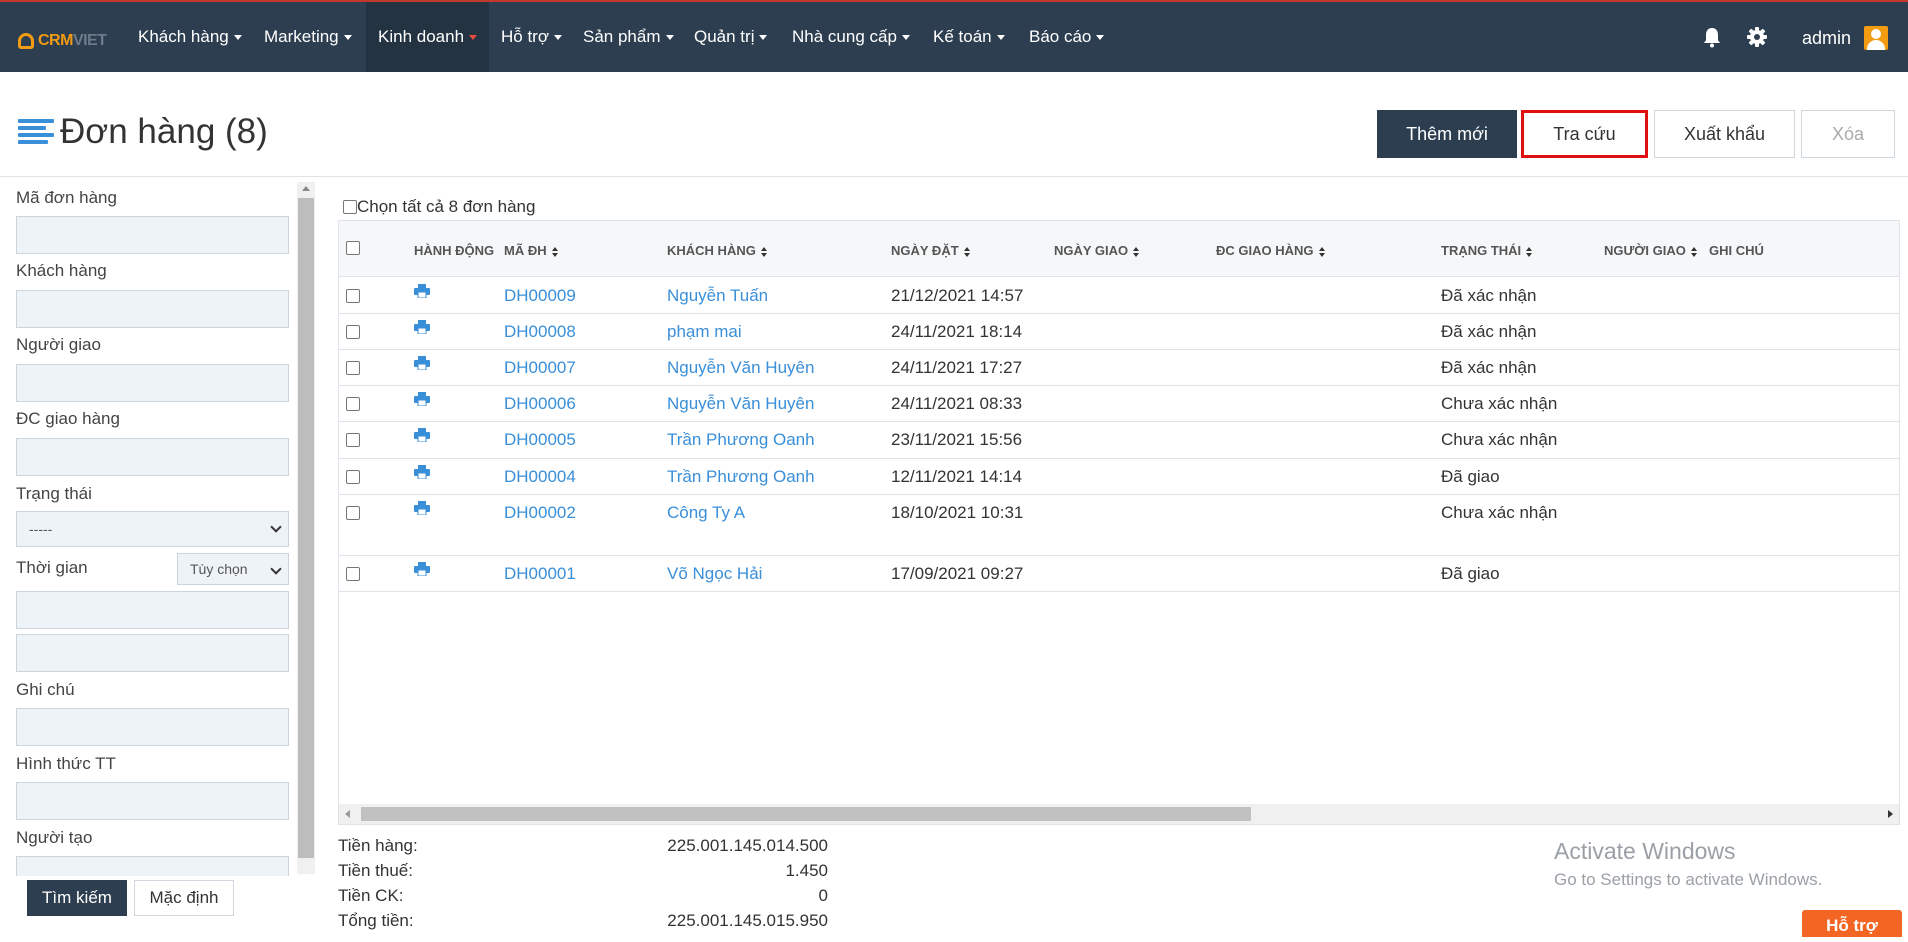 This screenshot has width=1908, height=942. I want to click on nav-ke-toan: Kế toán, so click(969, 37).